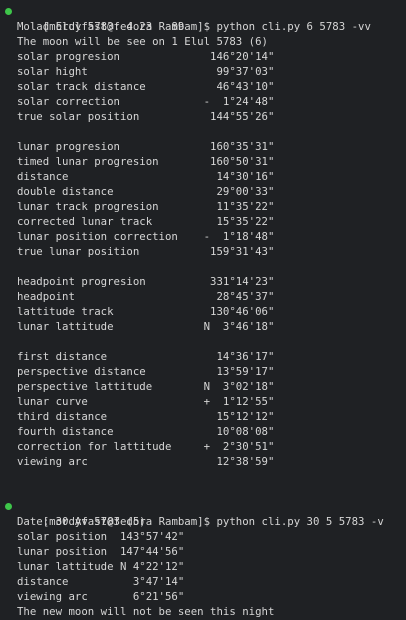  What do you see at coordinates (146, 311) in the screenshot?
I see `output-line: lattitude track 130°46'06"` at bounding box center [146, 311].